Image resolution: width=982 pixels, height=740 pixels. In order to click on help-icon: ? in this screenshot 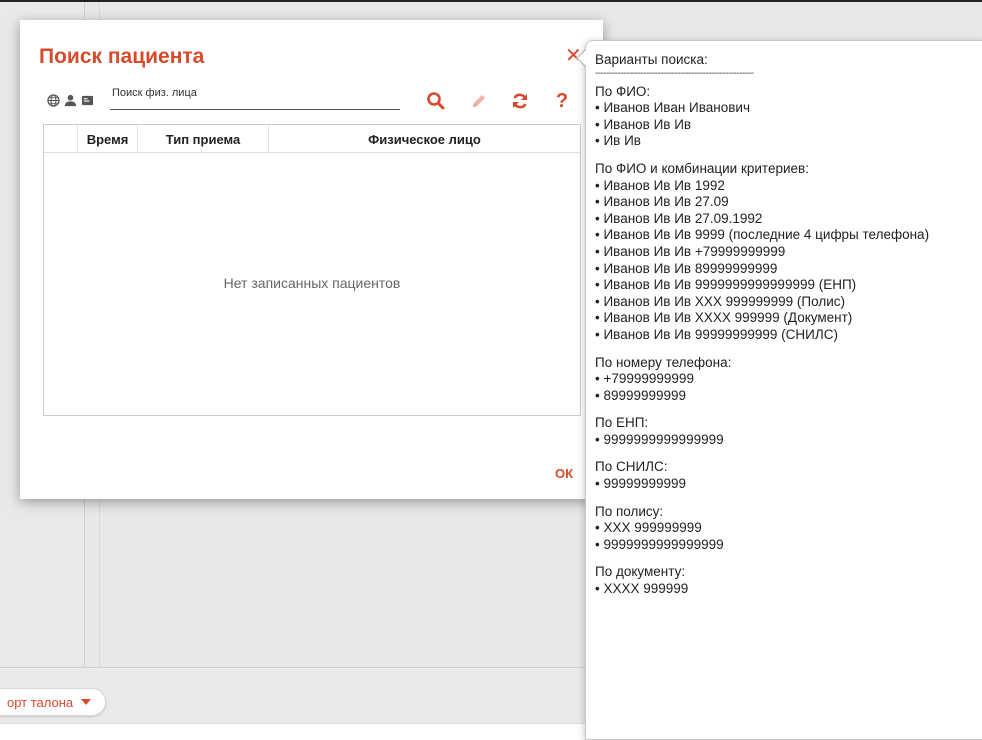, I will do `click(562, 101)`.